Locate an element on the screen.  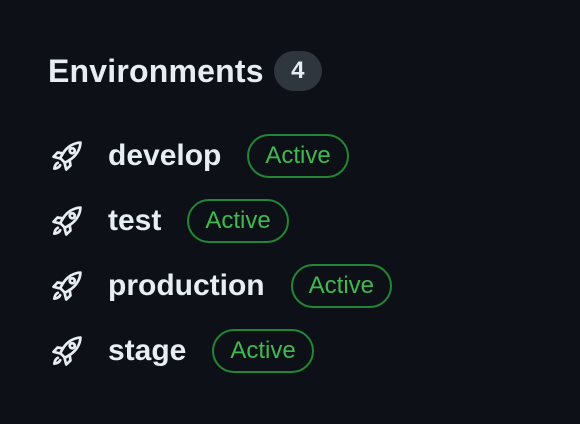
environment-item-production: production Active is located at coordinates (220, 286).